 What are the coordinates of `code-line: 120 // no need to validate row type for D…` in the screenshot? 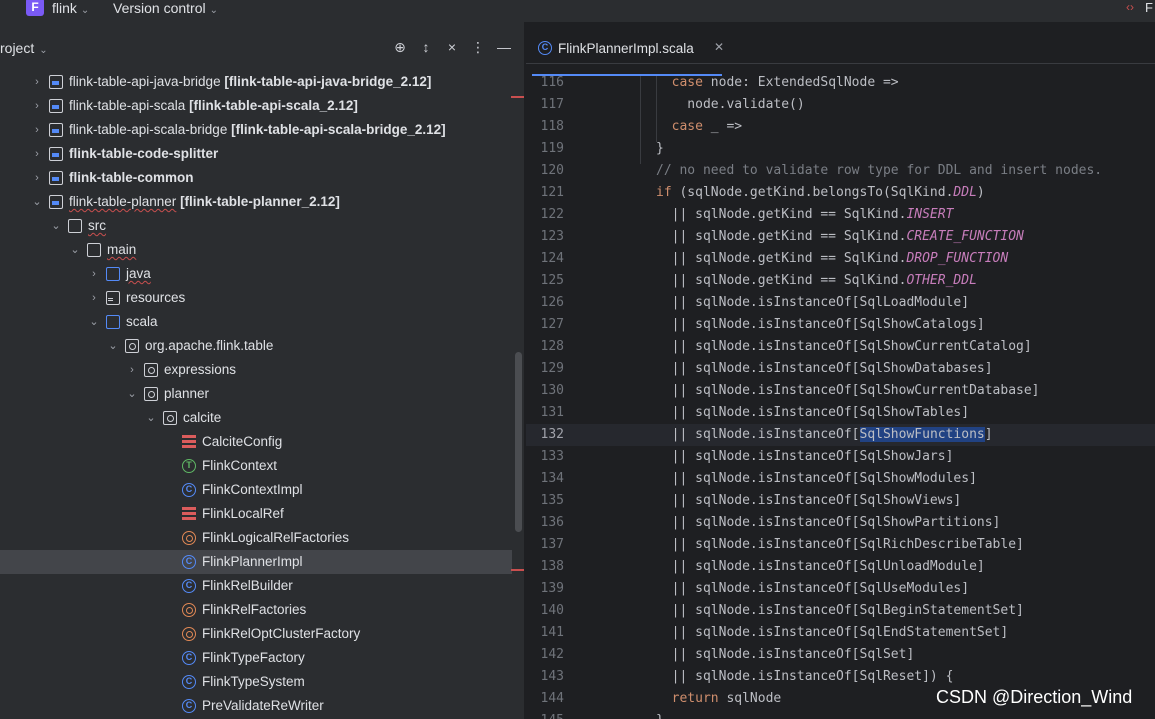 It's located at (840, 171).